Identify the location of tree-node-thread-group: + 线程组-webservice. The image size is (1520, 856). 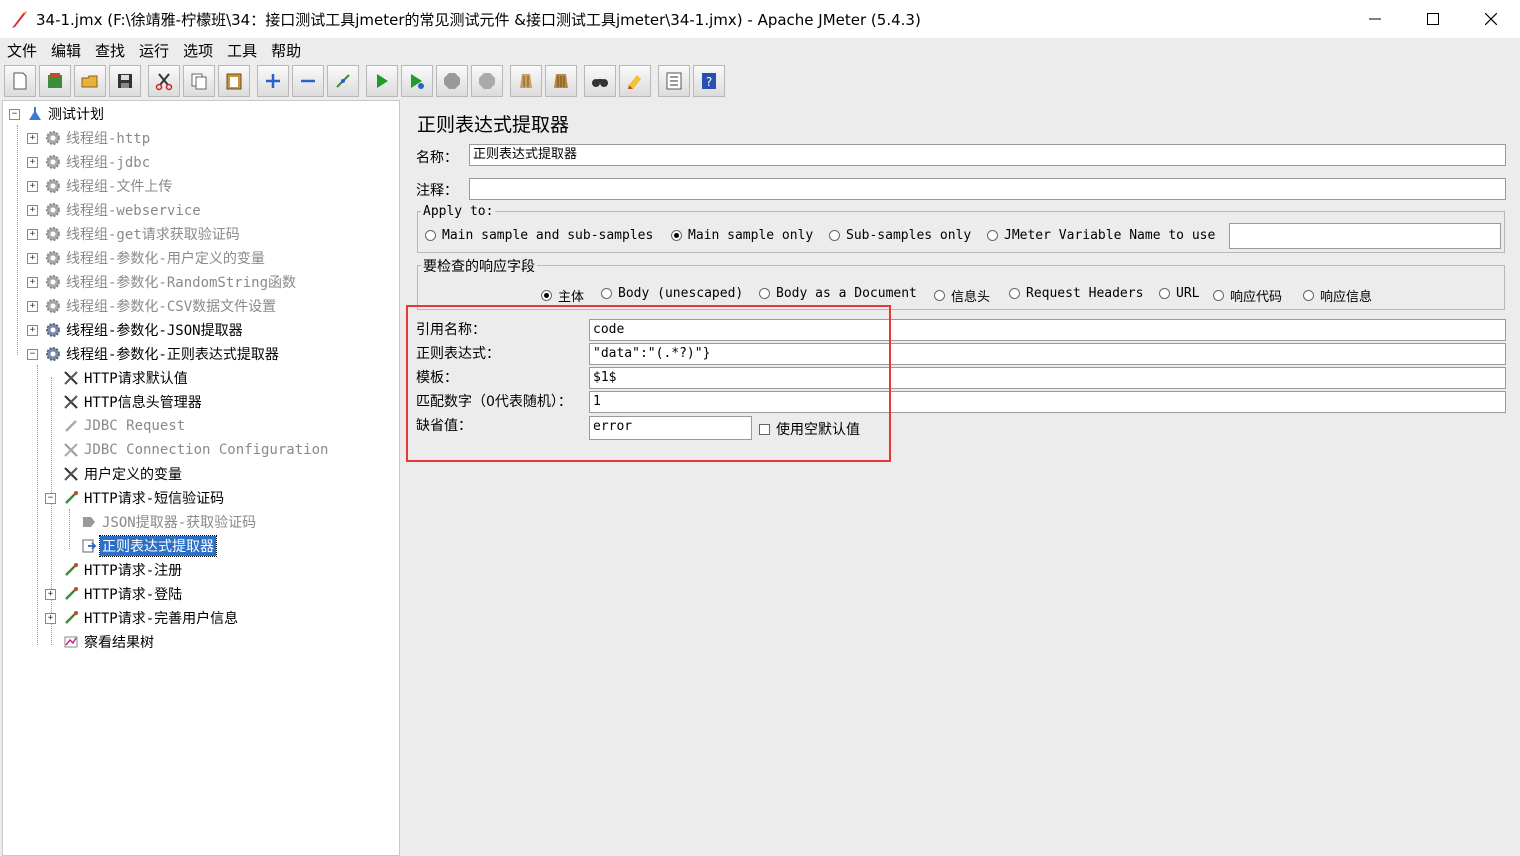
(115, 210).